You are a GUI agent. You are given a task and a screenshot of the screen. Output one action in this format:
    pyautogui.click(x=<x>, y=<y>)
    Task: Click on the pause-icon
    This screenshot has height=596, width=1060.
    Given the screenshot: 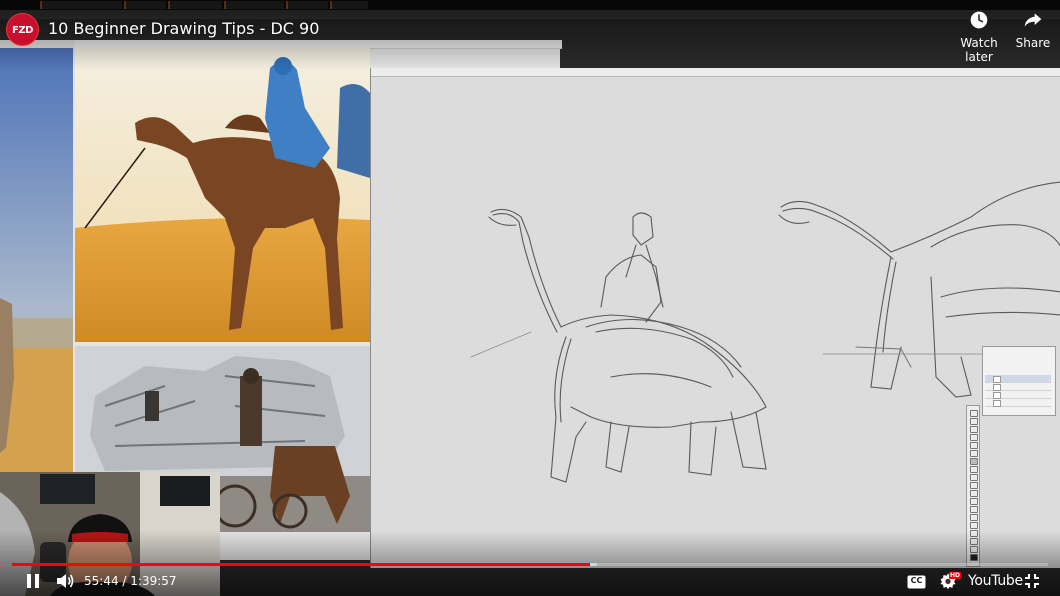 What is the action you would take?
    pyautogui.click(x=33, y=581)
    